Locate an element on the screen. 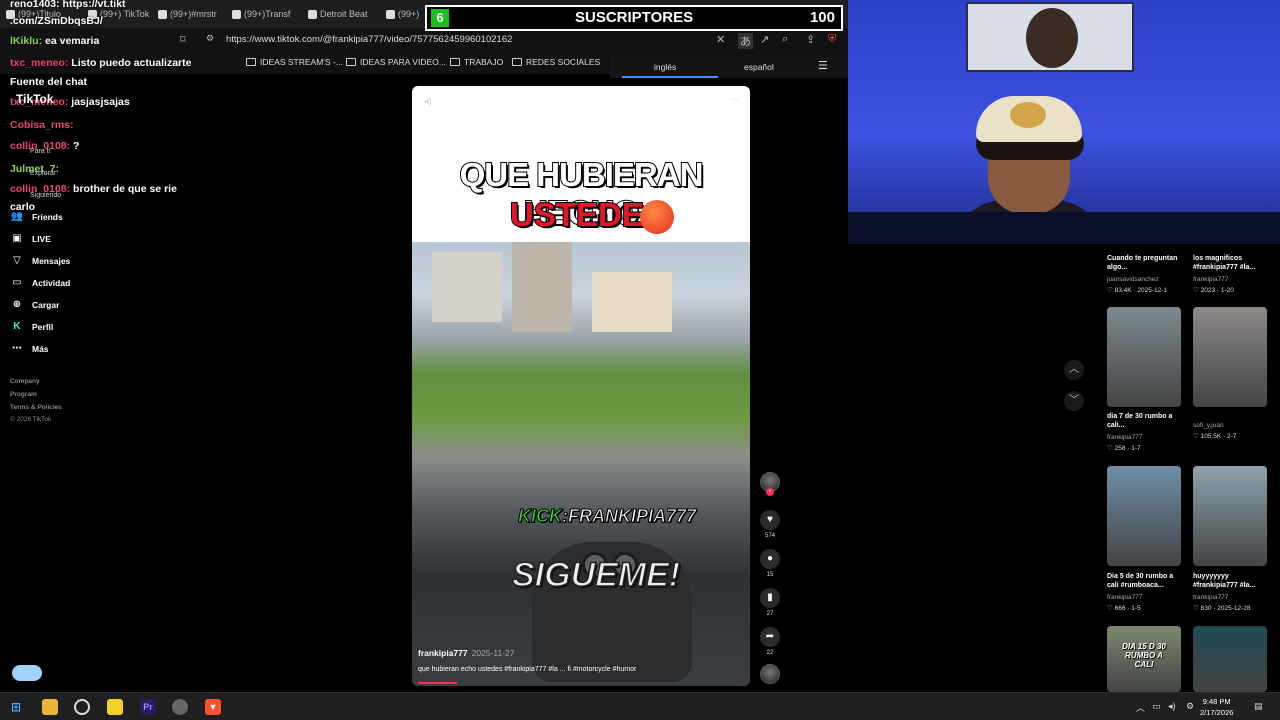  recommended-stats: ♡ 2023 · 1-20 is located at coordinates (1213, 290).